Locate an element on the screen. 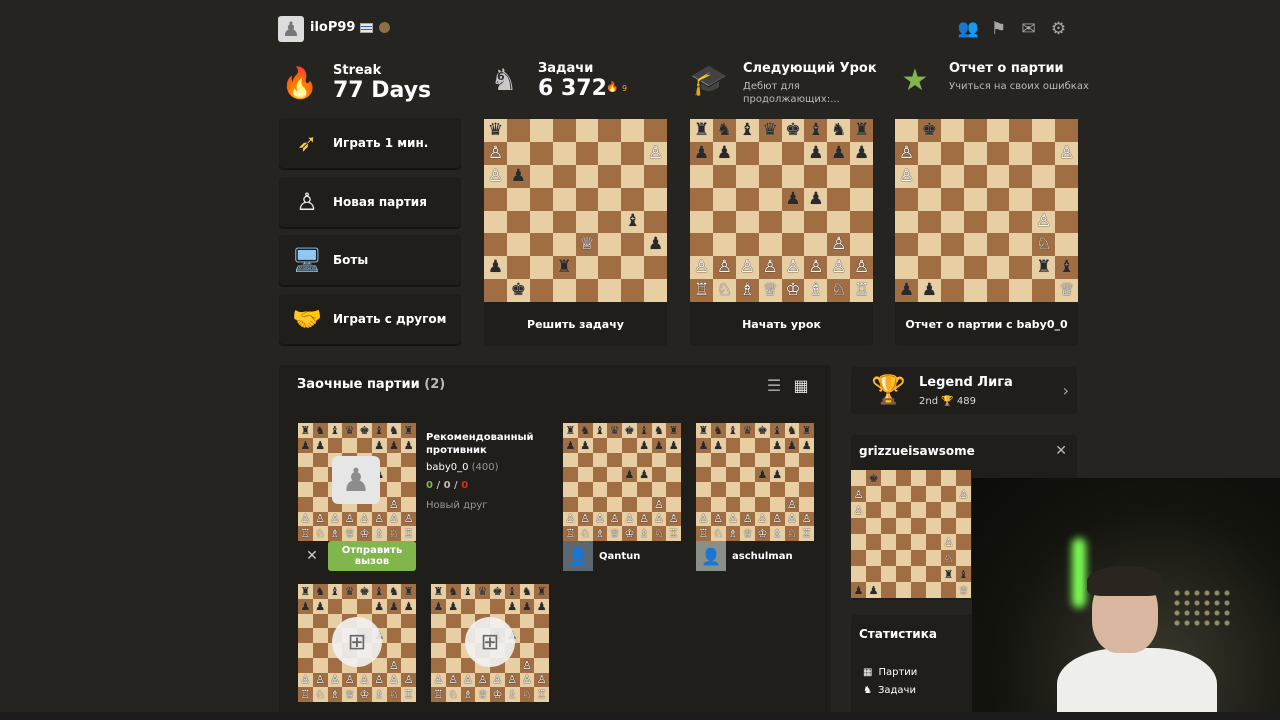 This screenshot has width=1280, height=720. play-1-min-button: ➶ Играть 1 мин. is located at coordinates (370, 143).